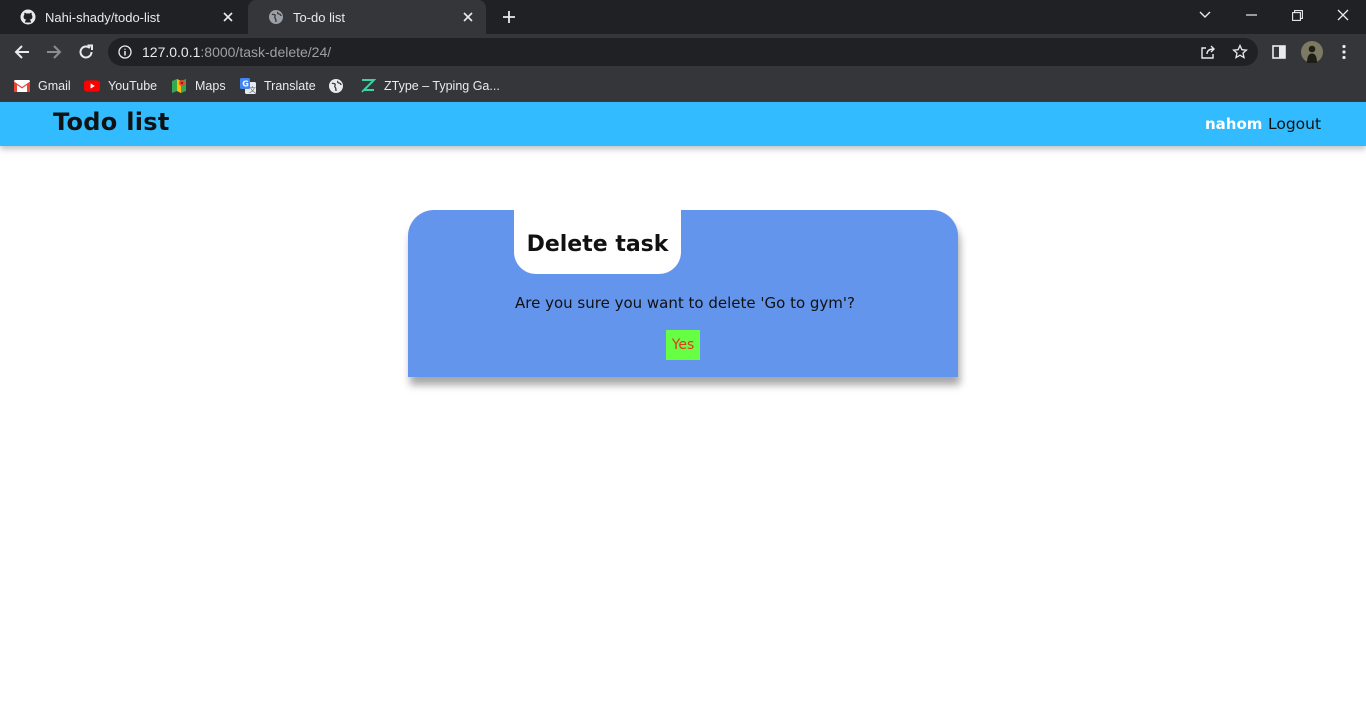  I want to click on forward-icon, so click(54, 52).